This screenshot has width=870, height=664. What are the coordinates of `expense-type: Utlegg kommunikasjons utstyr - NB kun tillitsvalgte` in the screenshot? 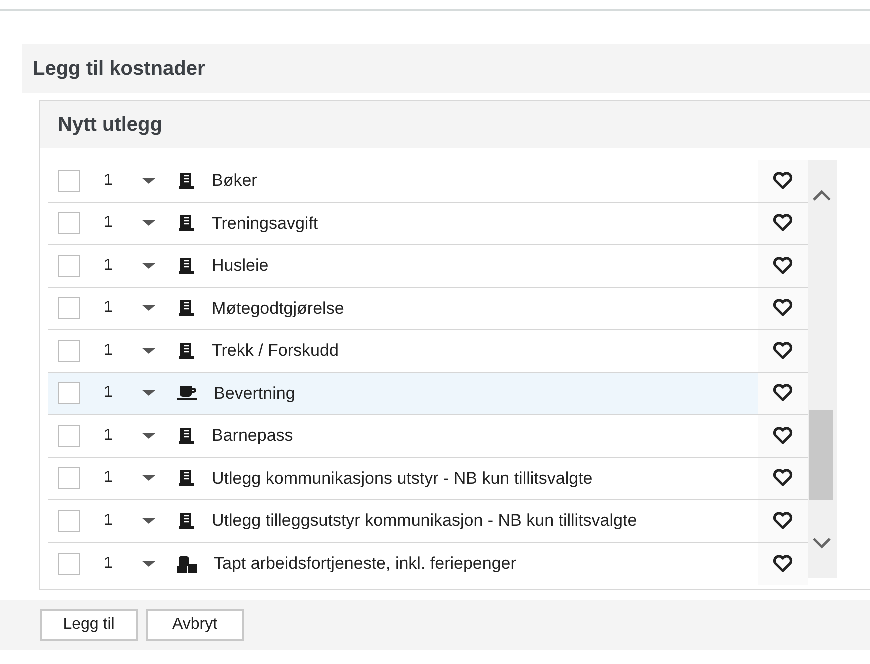 It's located at (402, 478).